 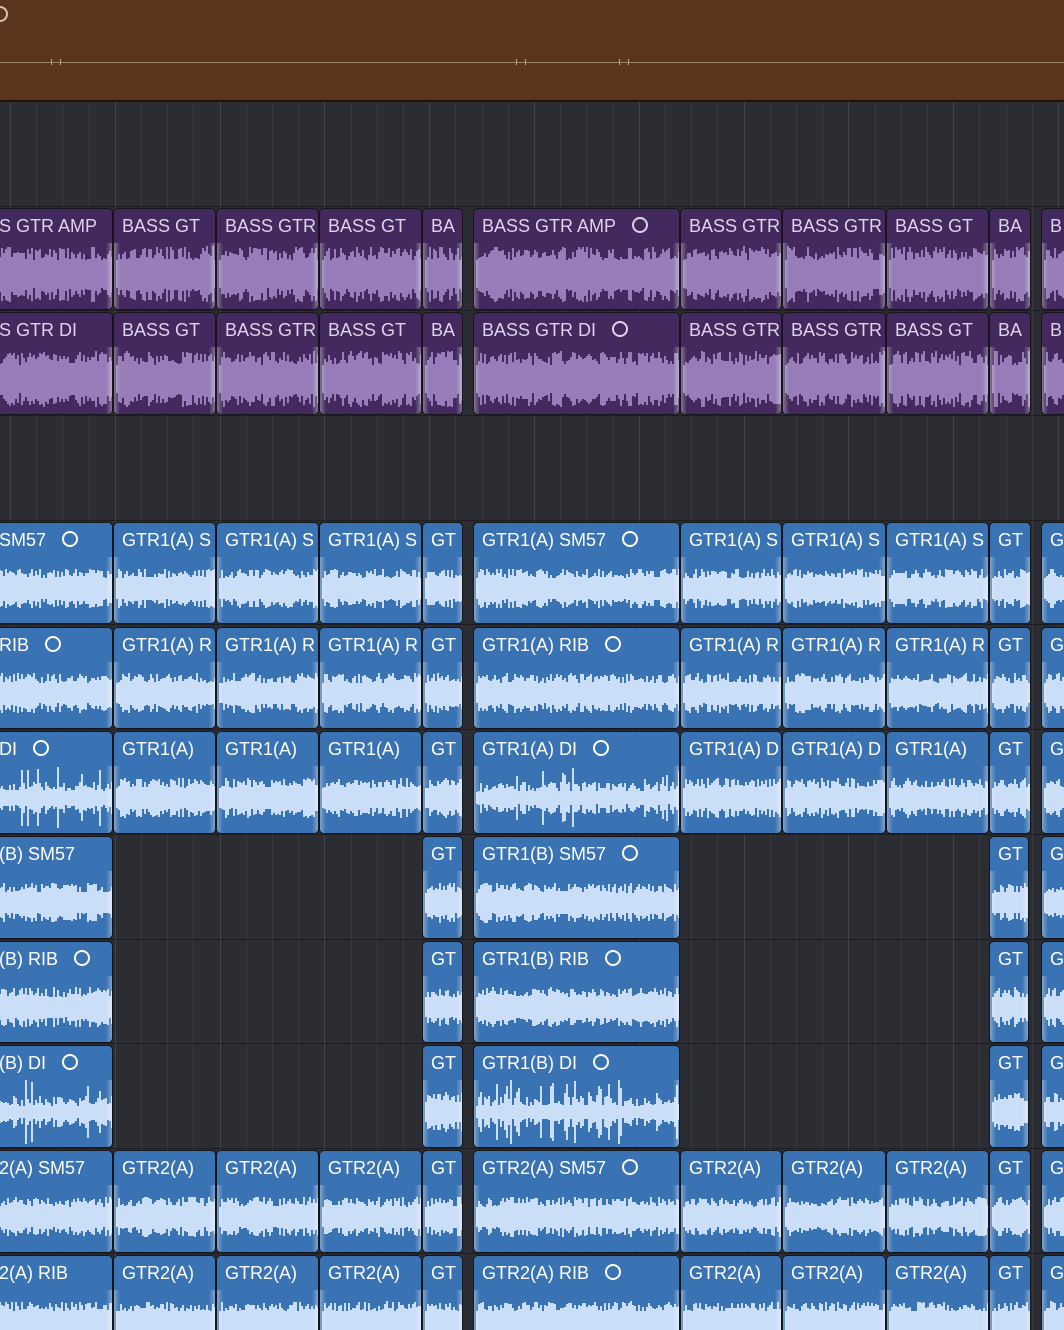 I want to click on track-lane: (B) RIB GT GTR1(B) RIB GT G, so click(x=532, y=992).